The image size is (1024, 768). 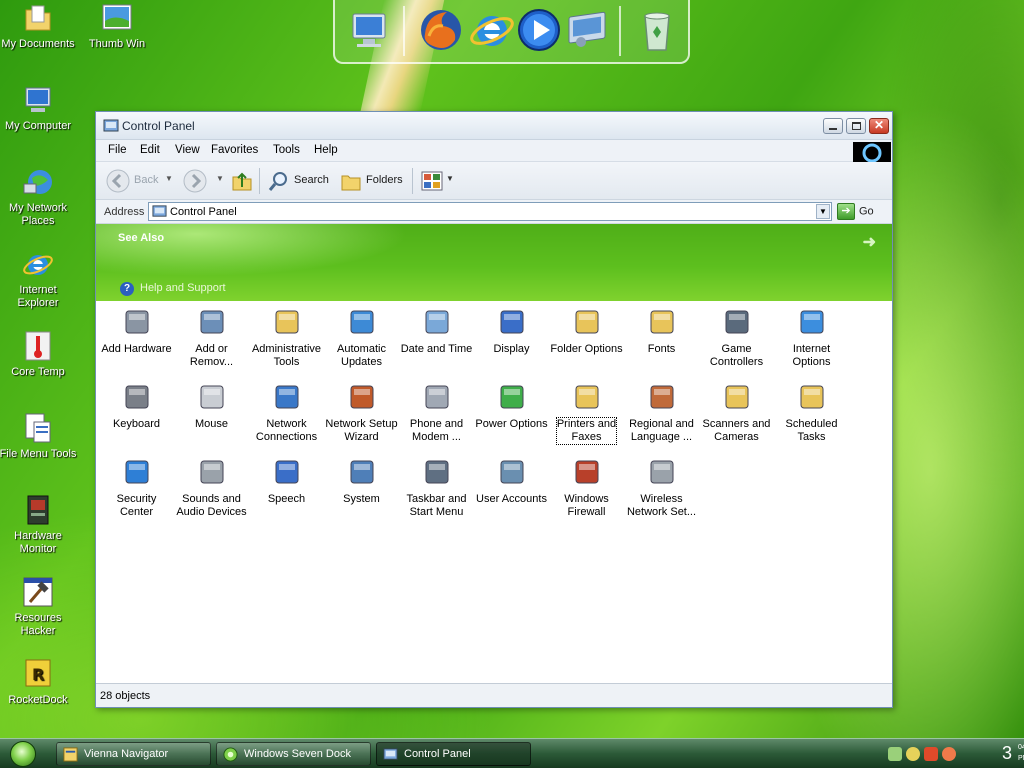 I want to click on desktop-icon-my-network-places: My Network Places, so click(x=39, y=197).